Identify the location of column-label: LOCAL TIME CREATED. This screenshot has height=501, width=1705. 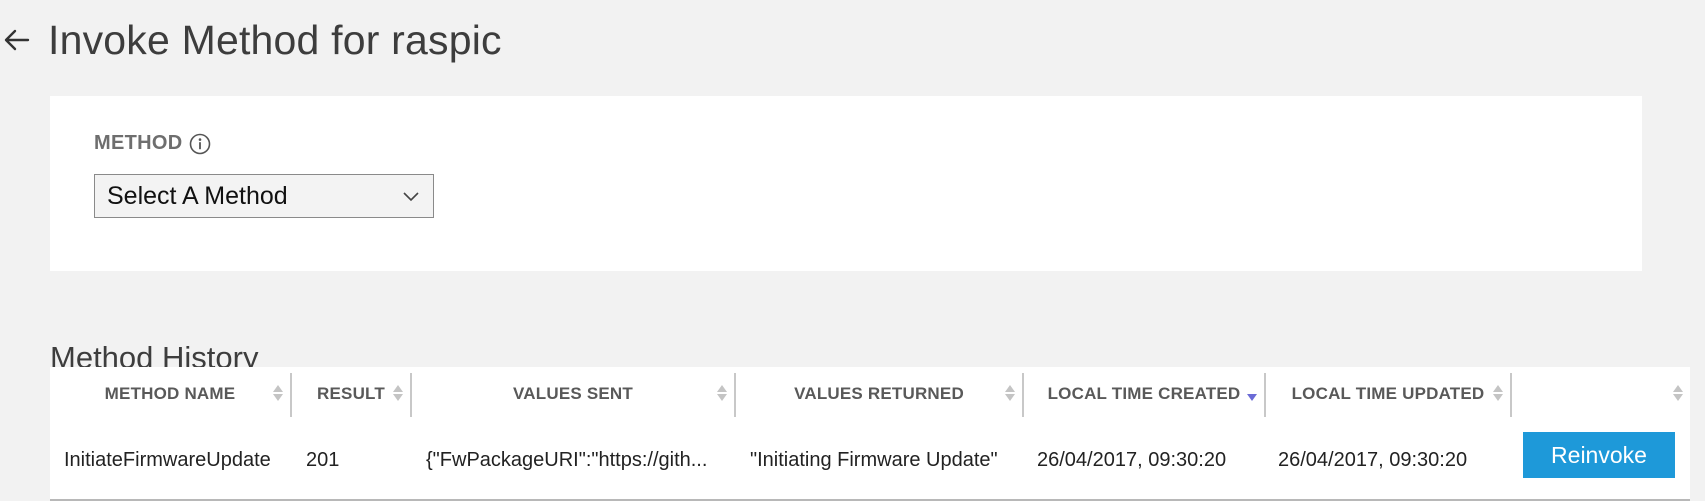
(1144, 393).